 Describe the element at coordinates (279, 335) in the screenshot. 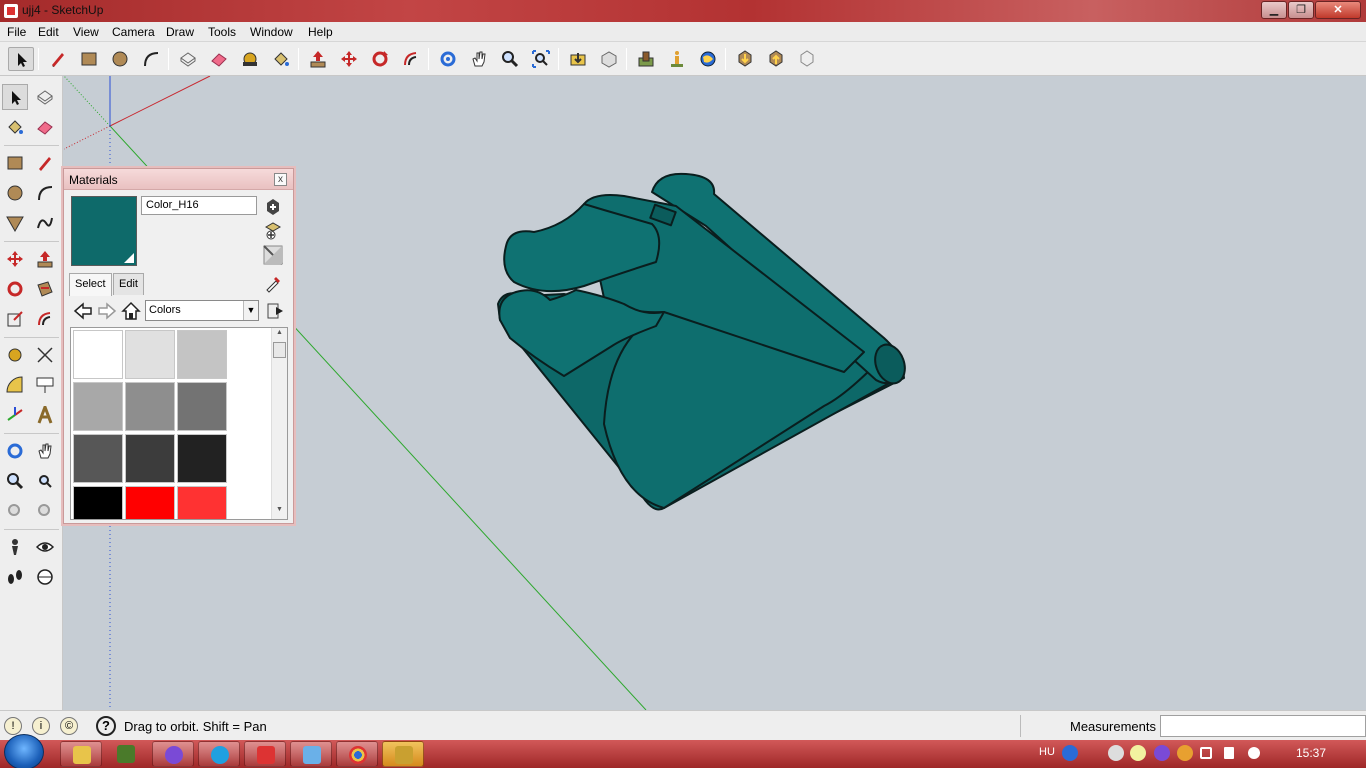

I see `scroll-up-icon: ▲` at that location.